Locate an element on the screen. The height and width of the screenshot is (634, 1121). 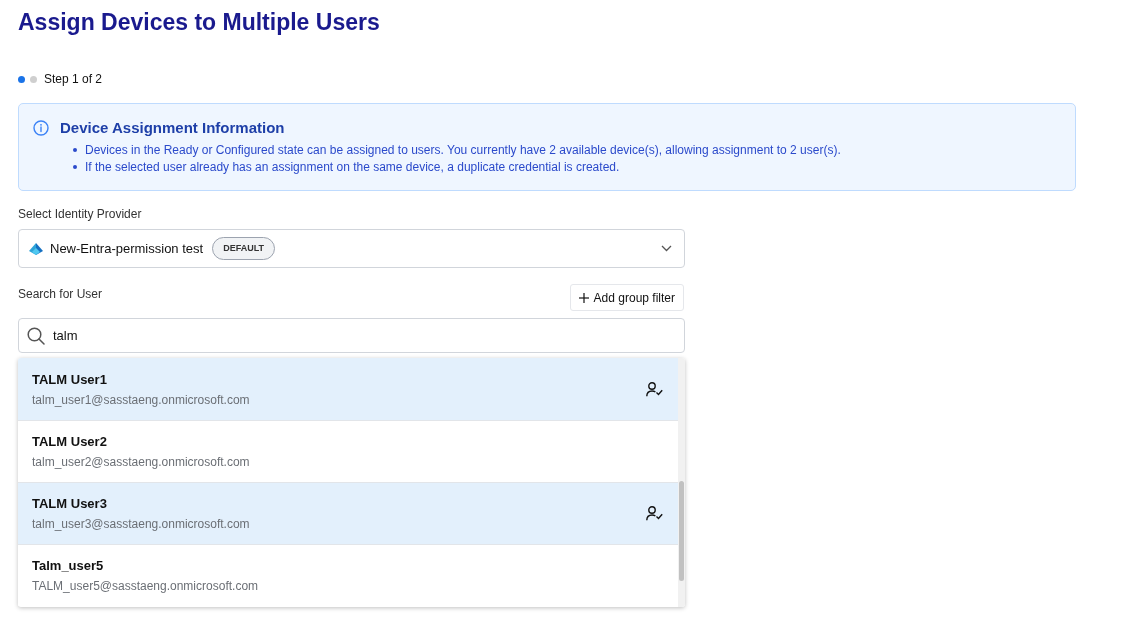
user-result-row: TALM User2 talm_user2@sasstaeng.onmicrosoft.com is located at coordinates (348, 451).